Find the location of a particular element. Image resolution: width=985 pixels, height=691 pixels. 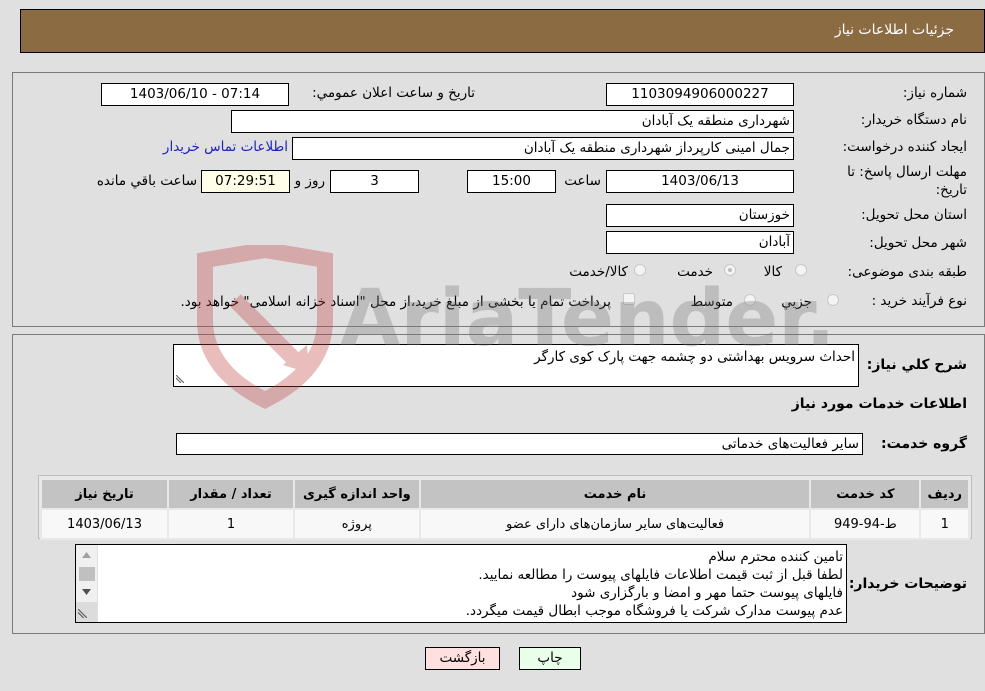

cell-unit: پروژه is located at coordinates (356, 524).